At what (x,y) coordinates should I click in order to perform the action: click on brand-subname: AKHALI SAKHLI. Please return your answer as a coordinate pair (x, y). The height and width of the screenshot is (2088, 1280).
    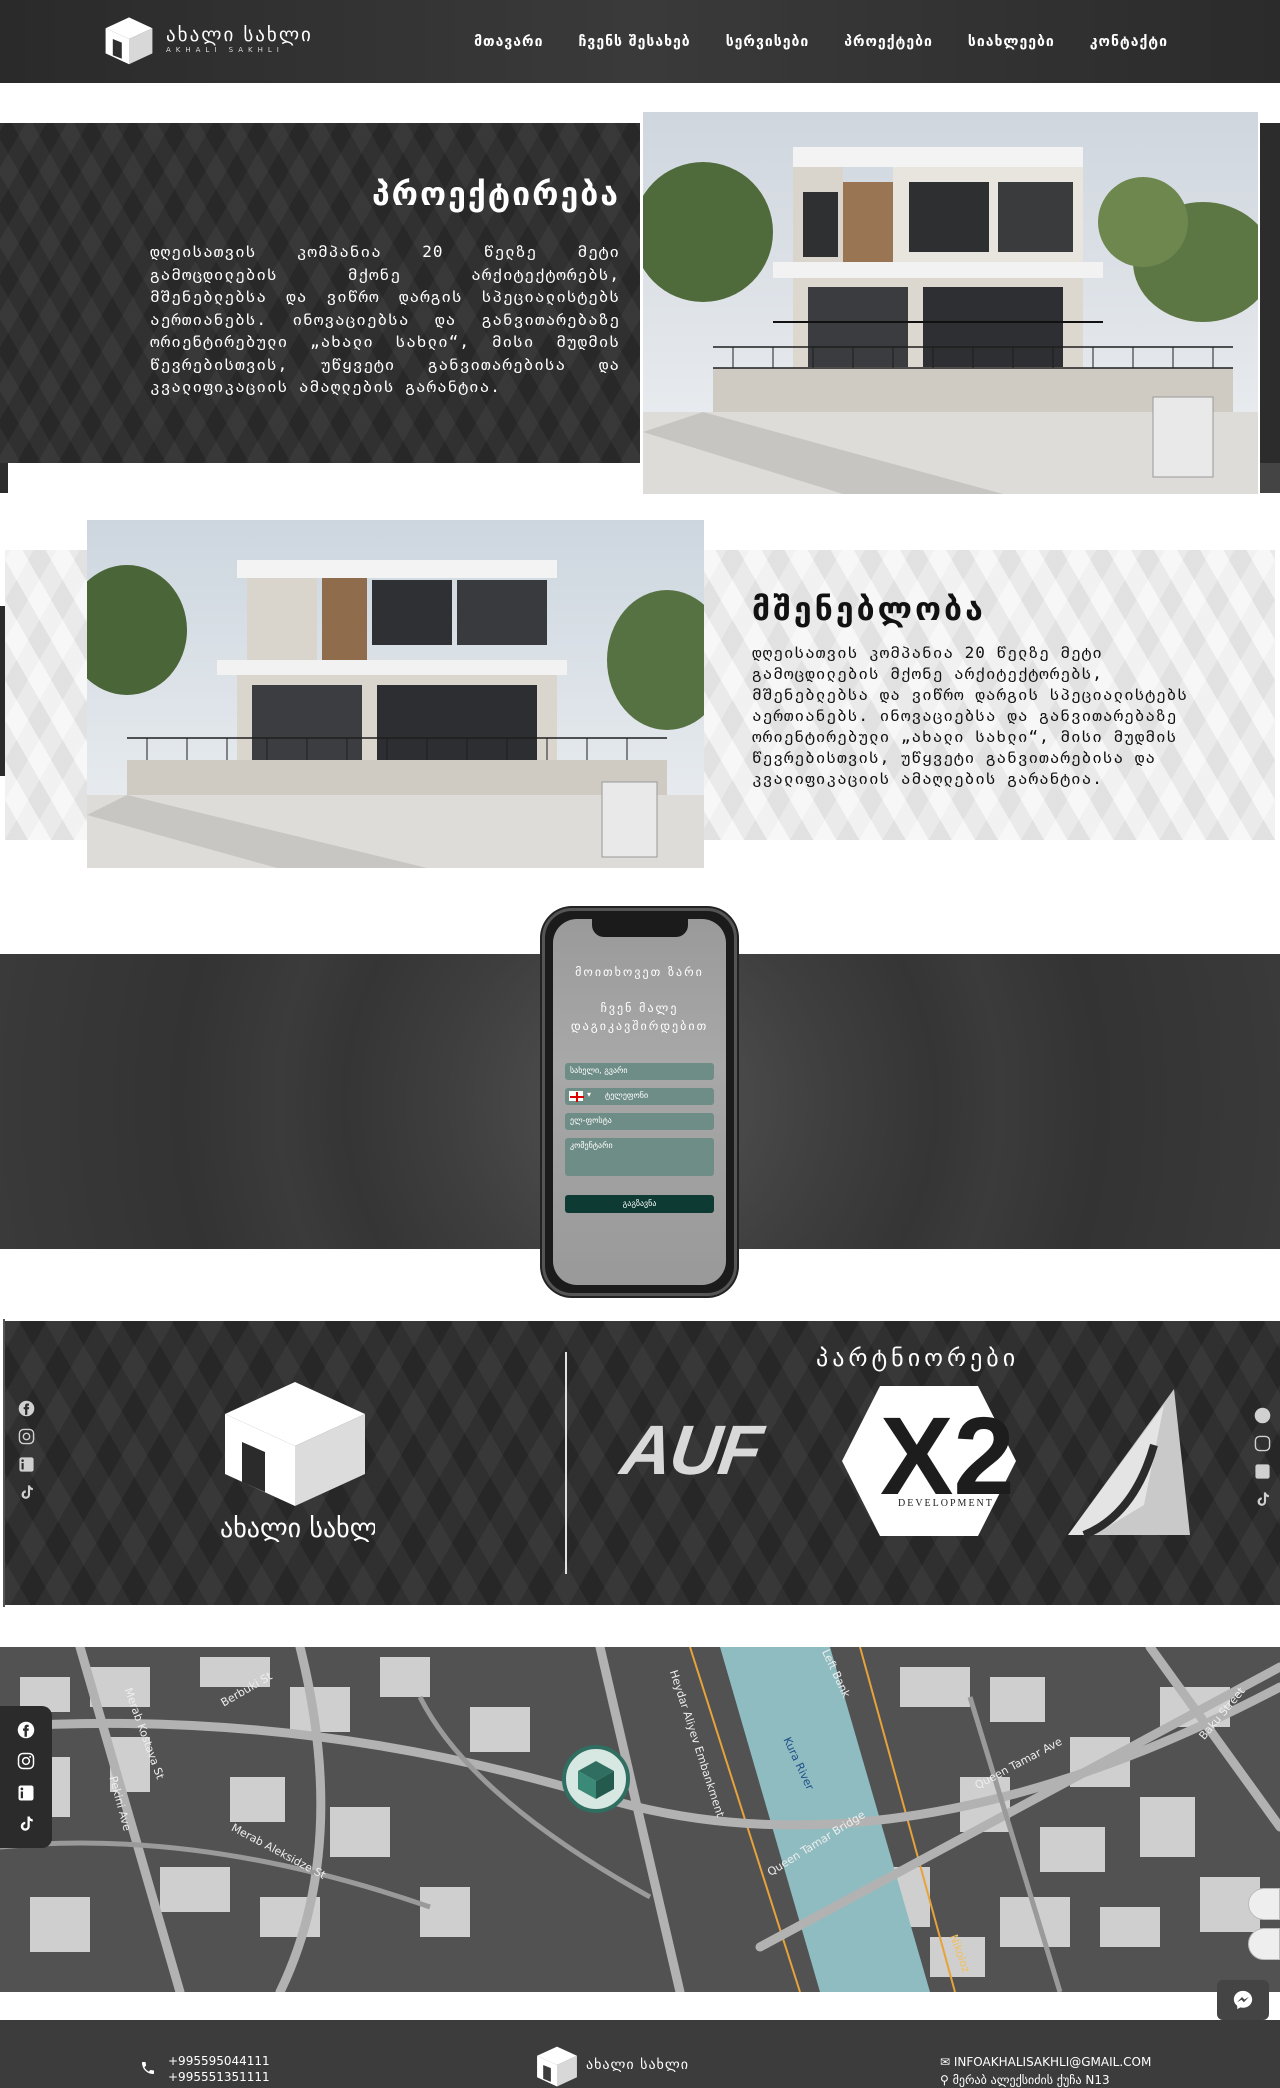
    Looking at the image, I should click on (225, 50).